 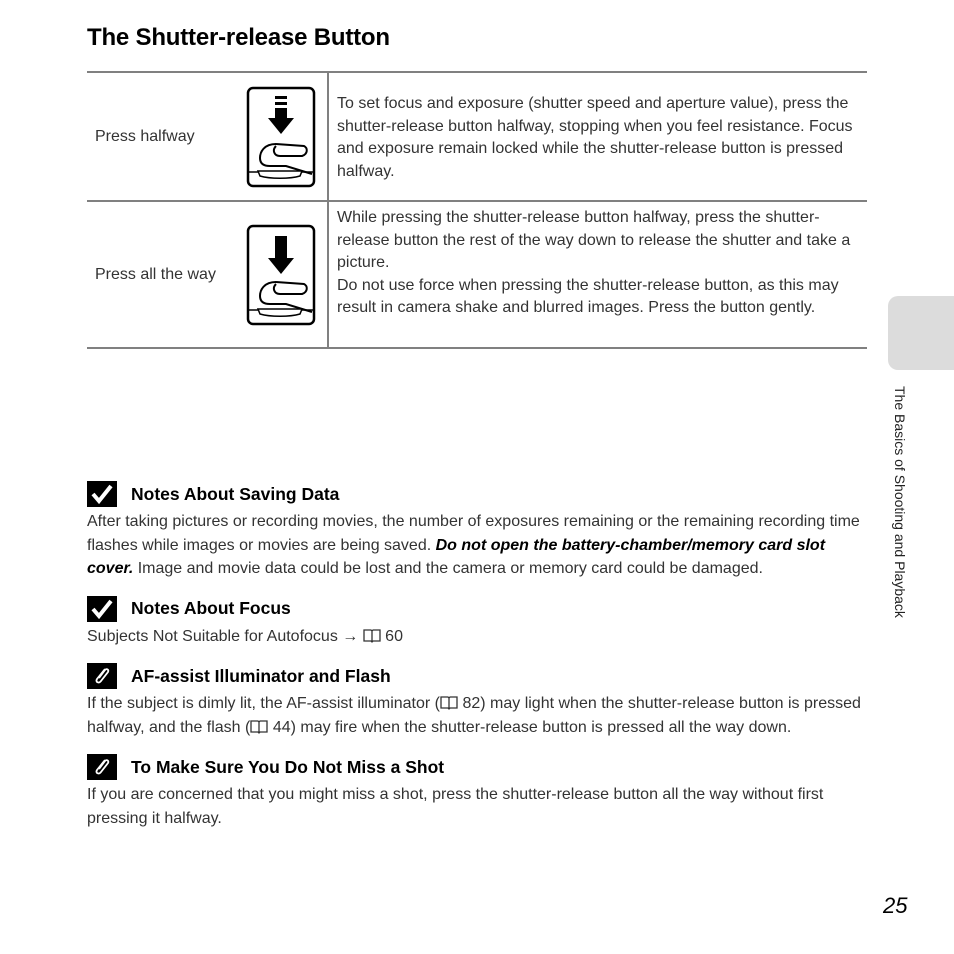 What do you see at coordinates (281, 136) in the screenshot?
I see `press-halfway-icon` at bounding box center [281, 136].